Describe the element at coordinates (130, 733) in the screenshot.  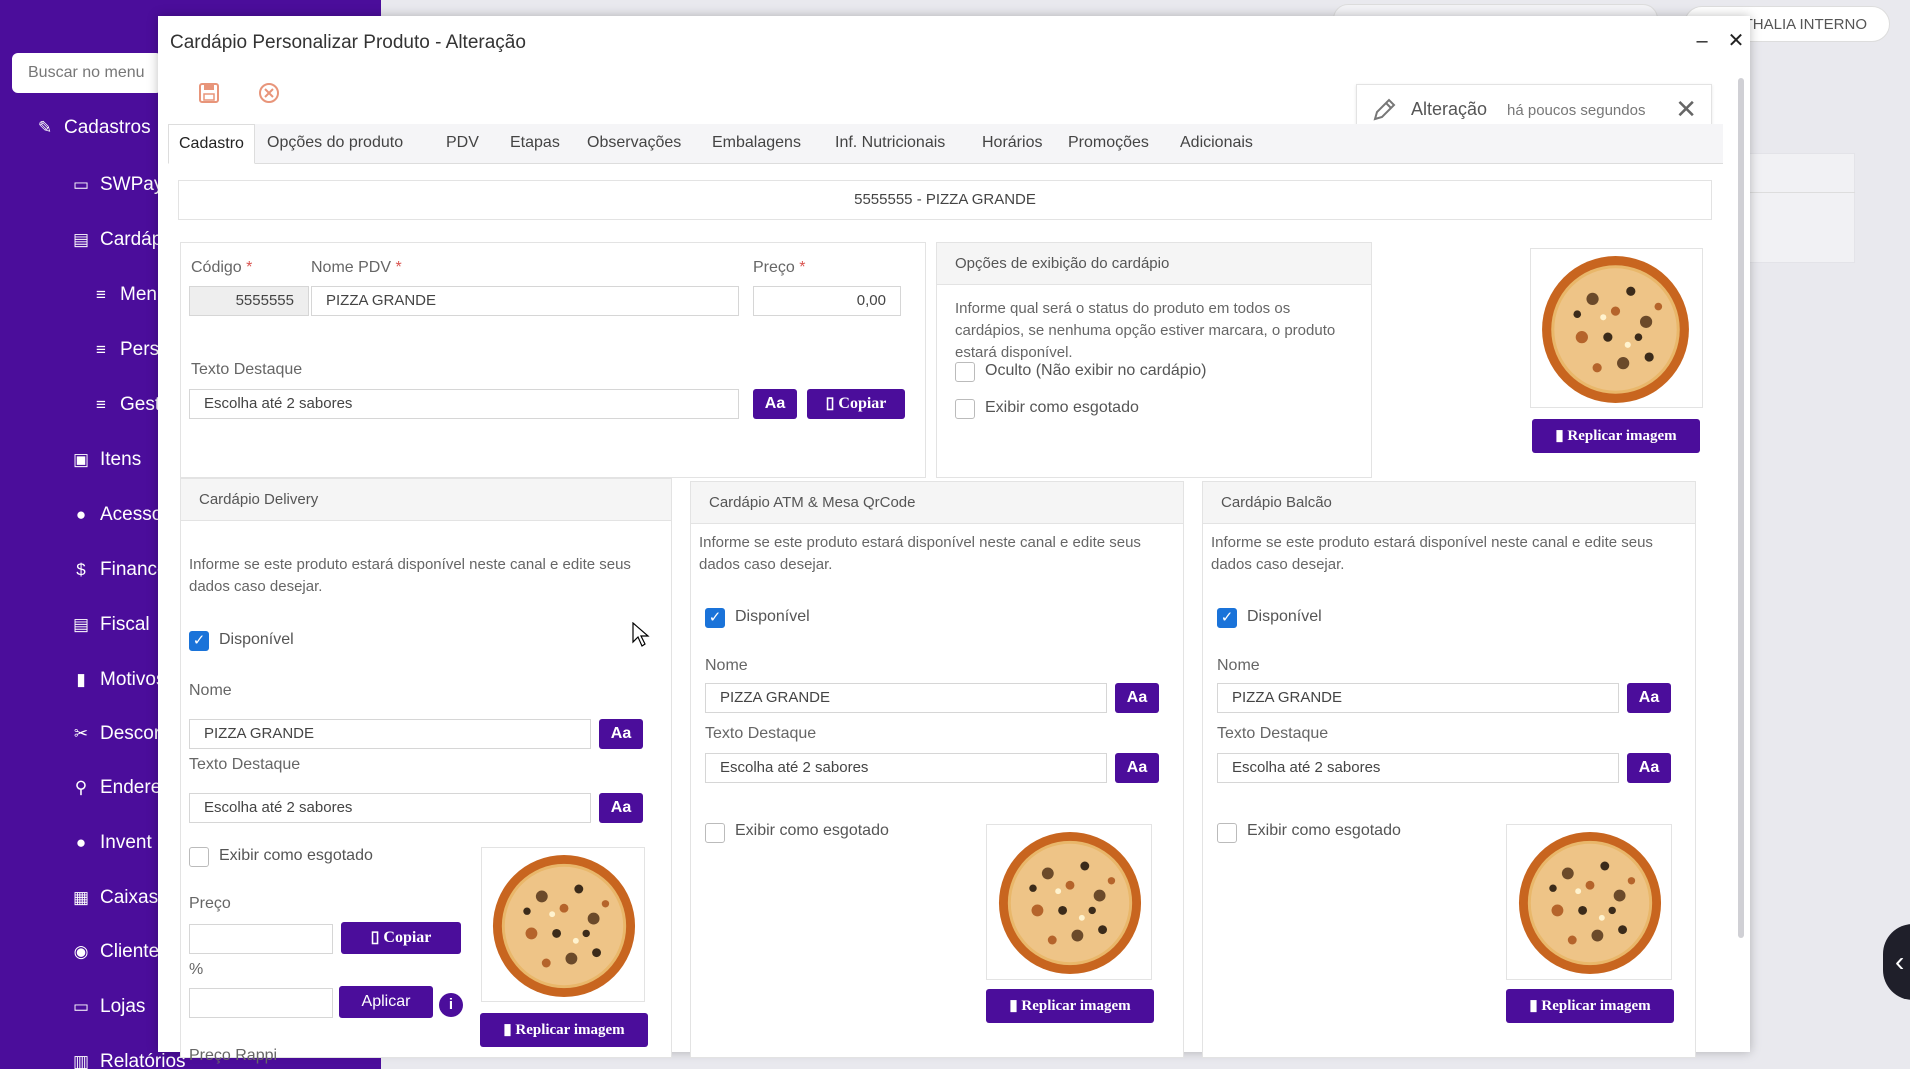
I see `sidebar-item-label: Descor` at that location.